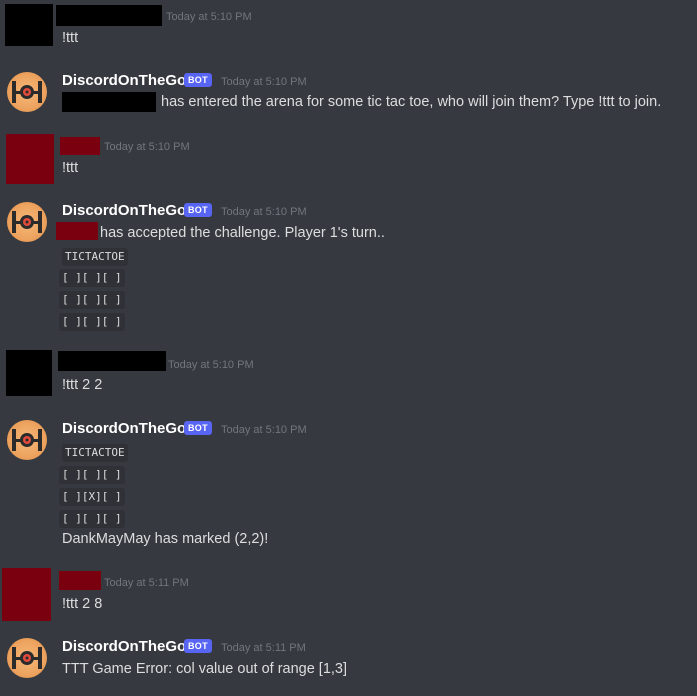 The width and height of the screenshot is (697, 696). What do you see at coordinates (82, 385) in the screenshot?
I see `message-text: !ttt 2 2` at bounding box center [82, 385].